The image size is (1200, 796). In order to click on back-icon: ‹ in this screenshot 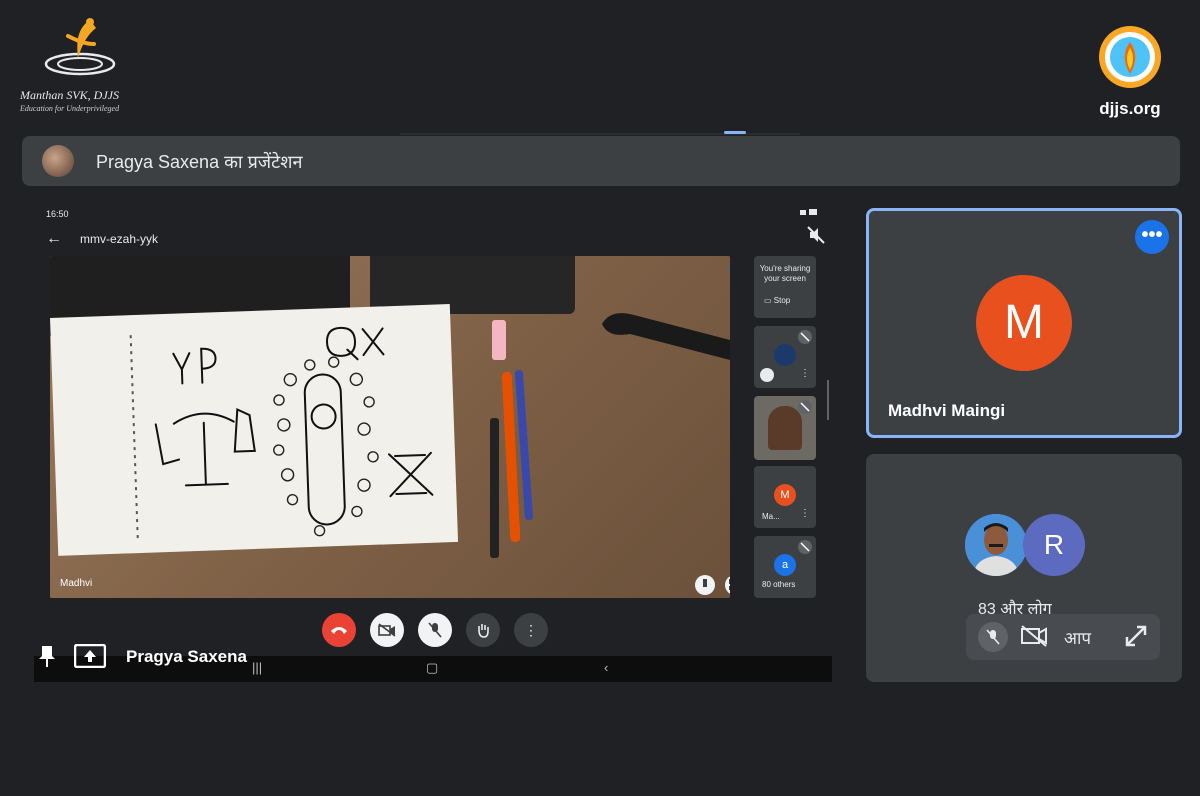, I will do `click(606, 667)`.